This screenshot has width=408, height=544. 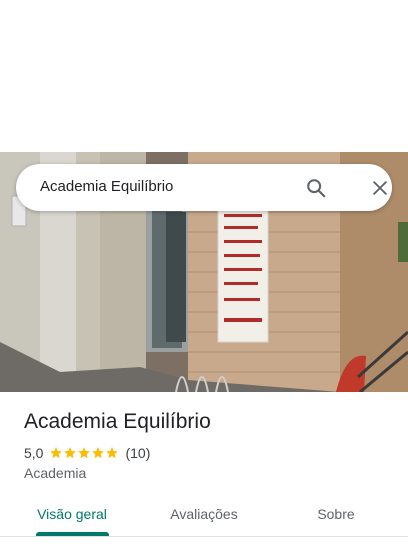 I want to click on star-rating, so click(x=84, y=453).